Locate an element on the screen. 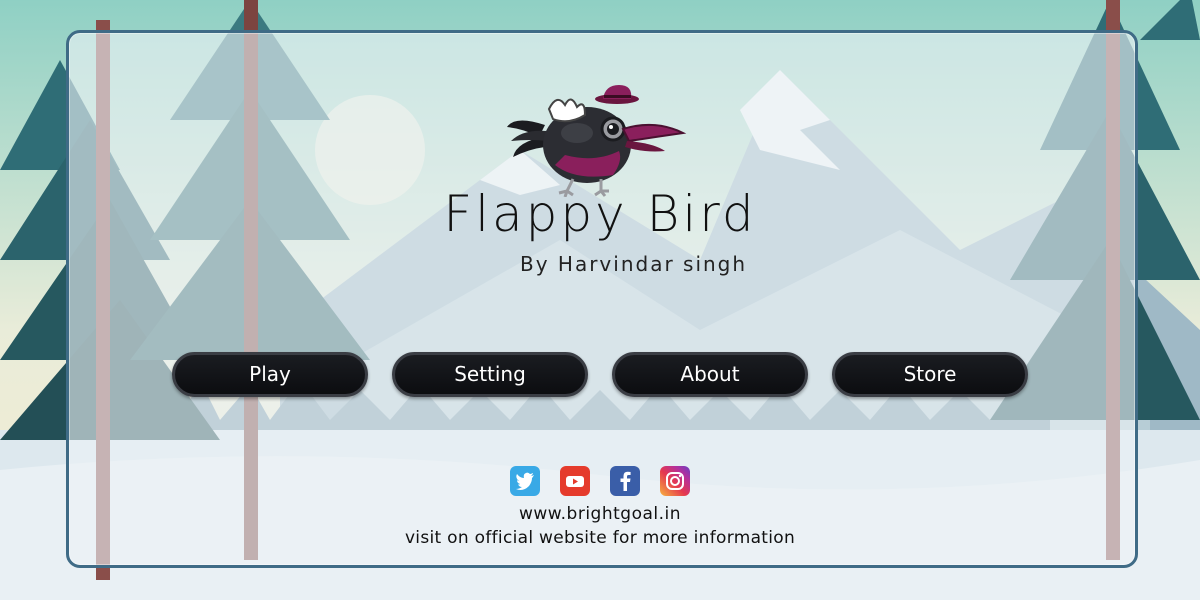 Image resolution: width=1200 pixels, height=600 pixels. game-title: Flappy Bird is located at coordinates (600, 214).